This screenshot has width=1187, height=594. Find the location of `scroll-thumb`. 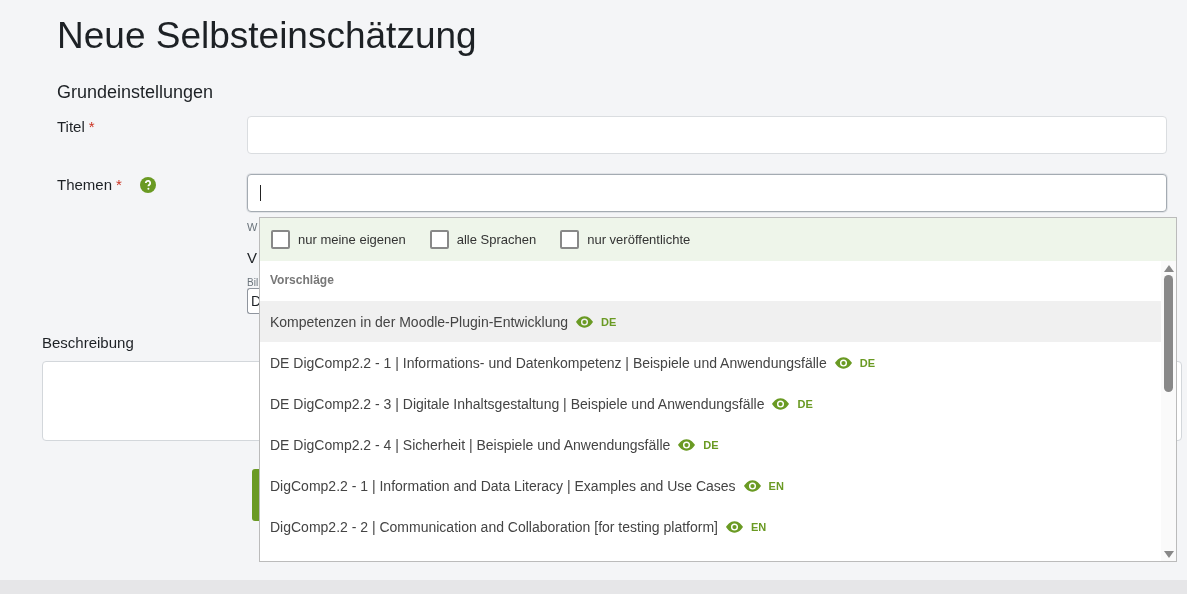

scroll-thumb is located at coordinates (1168, 333).